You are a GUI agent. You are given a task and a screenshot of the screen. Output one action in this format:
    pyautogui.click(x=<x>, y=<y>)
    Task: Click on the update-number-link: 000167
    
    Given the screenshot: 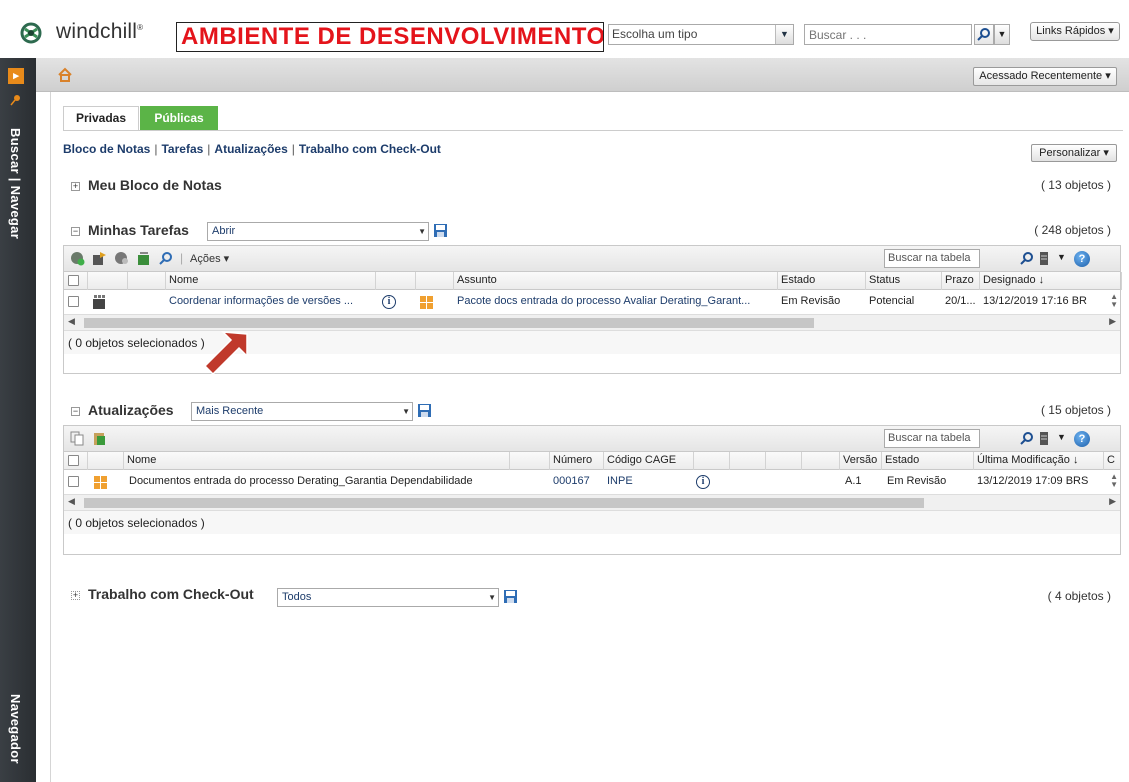 What is the action you would take?
    pyautogui.click(x=577, y=482)
    